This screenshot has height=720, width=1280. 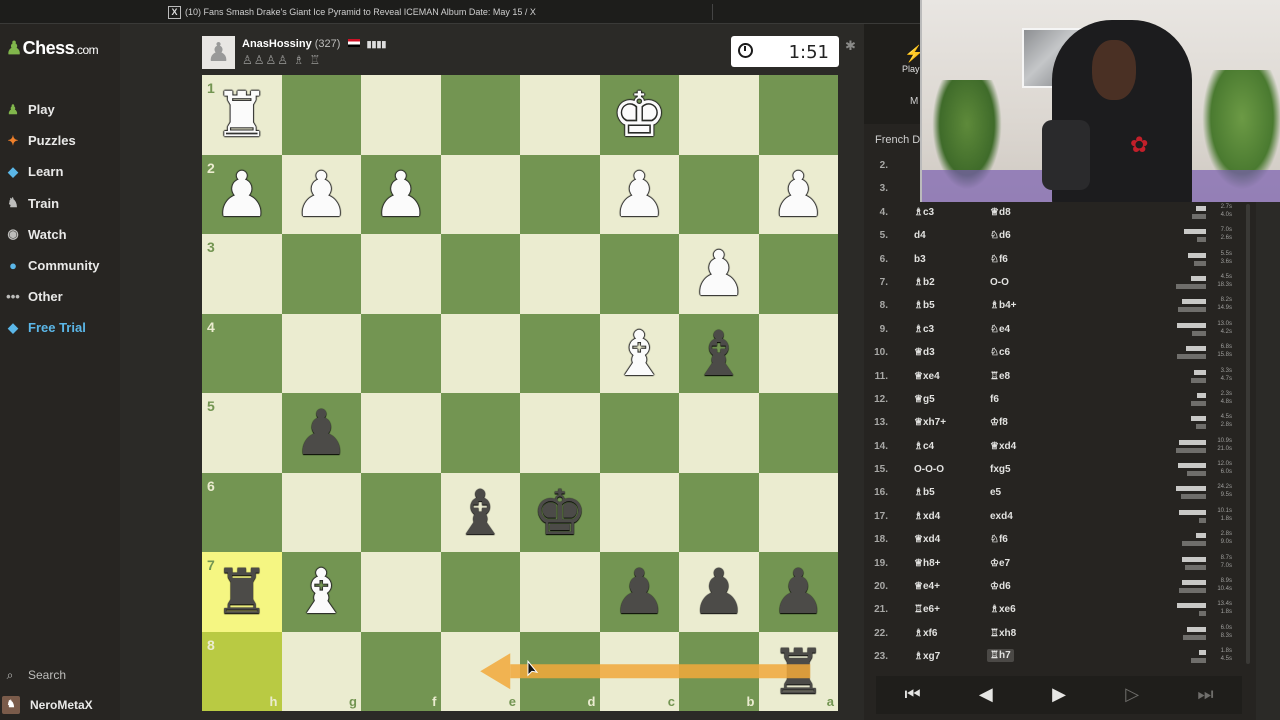 What do you see at coordinates (277, 44) in the screenshot?
I see `opponent-name: AnasHossiny` at bounding box center [277, 44].